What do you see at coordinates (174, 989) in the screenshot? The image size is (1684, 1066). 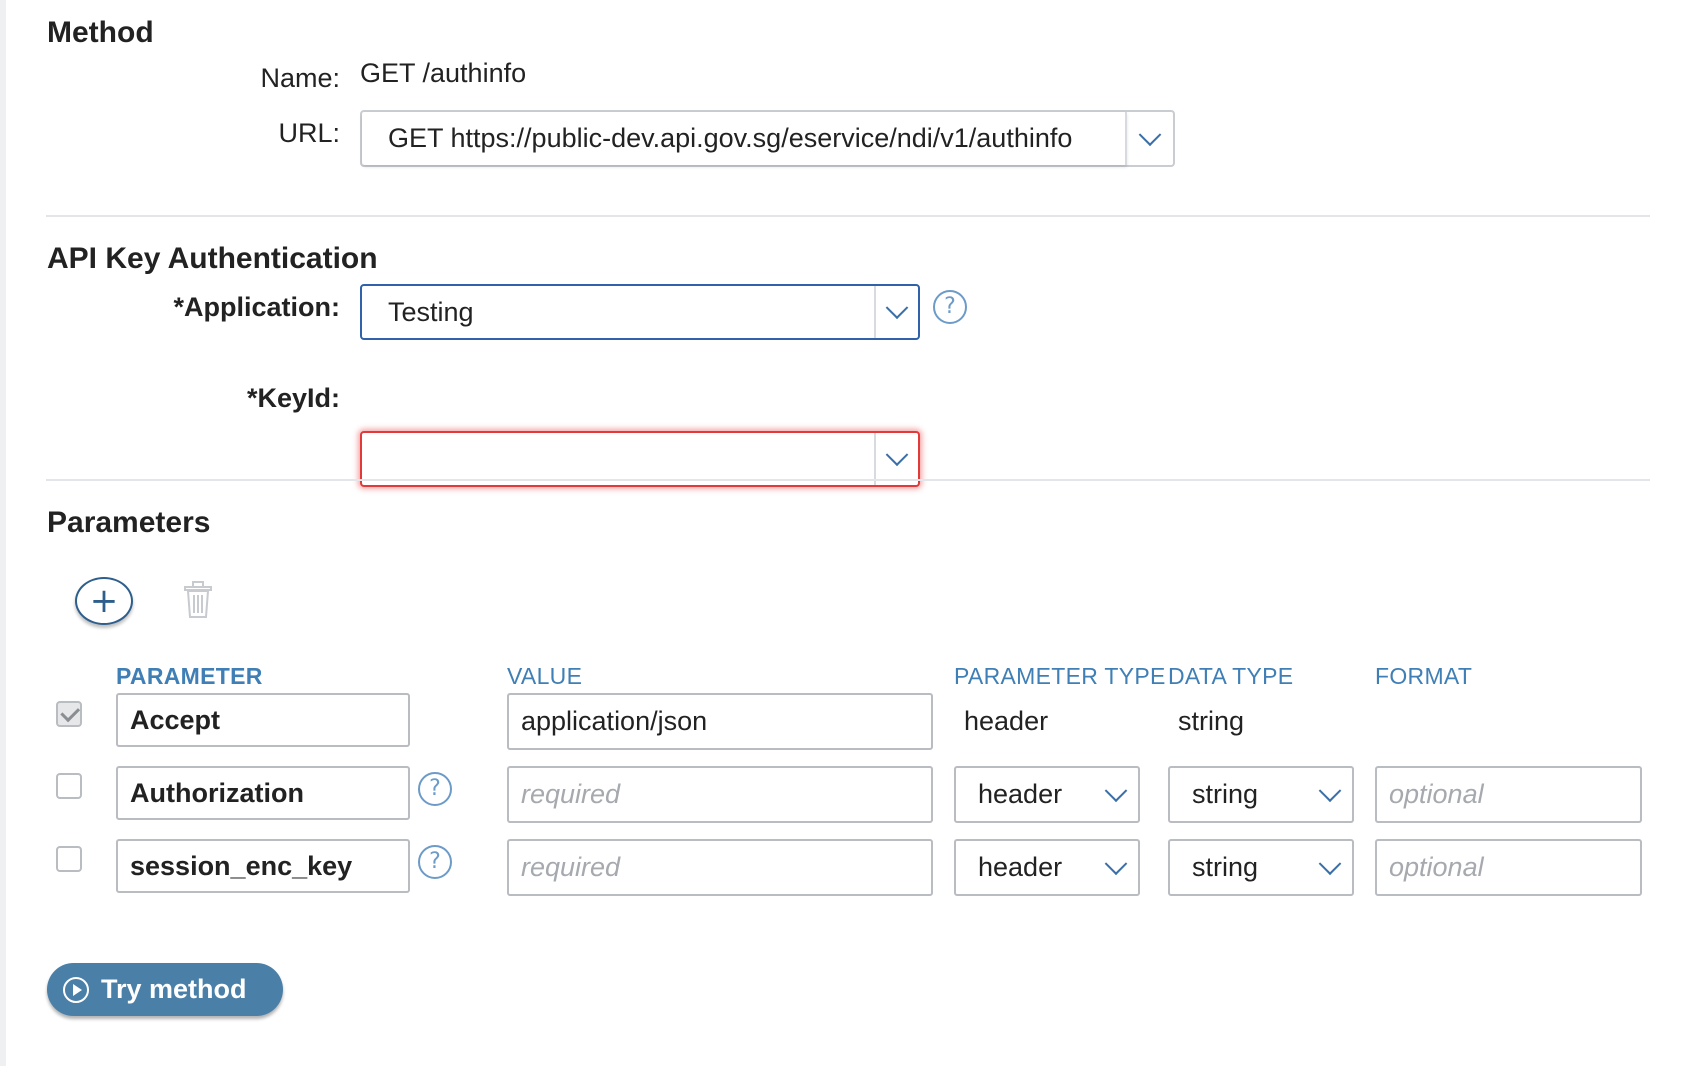 I see `try-method-label: Try method` at bounding box center [174, 989].